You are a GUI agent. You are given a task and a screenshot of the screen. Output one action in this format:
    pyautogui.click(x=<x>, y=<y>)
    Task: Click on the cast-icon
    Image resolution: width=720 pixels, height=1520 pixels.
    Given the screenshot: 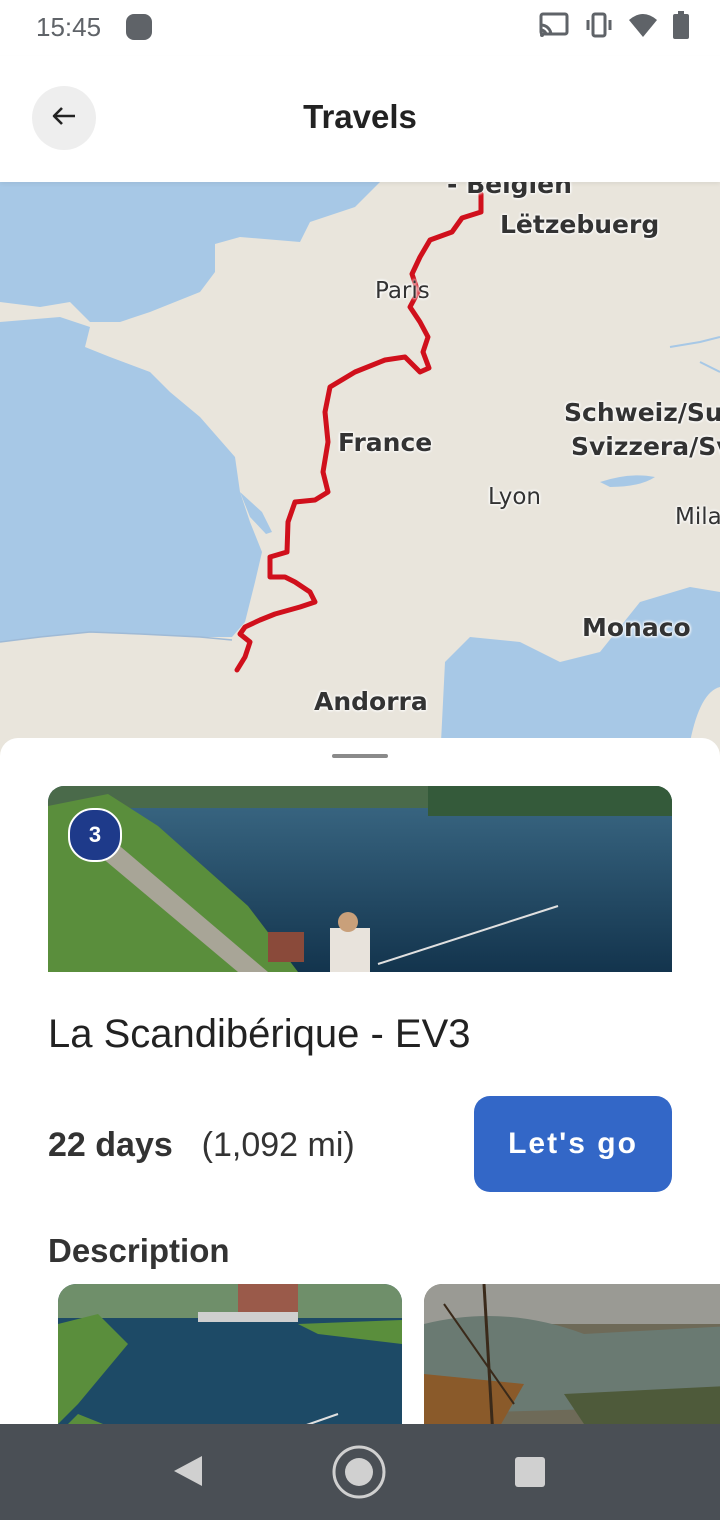 What is the action you would take?
    pyautogui.click(x=554, y=27)
    